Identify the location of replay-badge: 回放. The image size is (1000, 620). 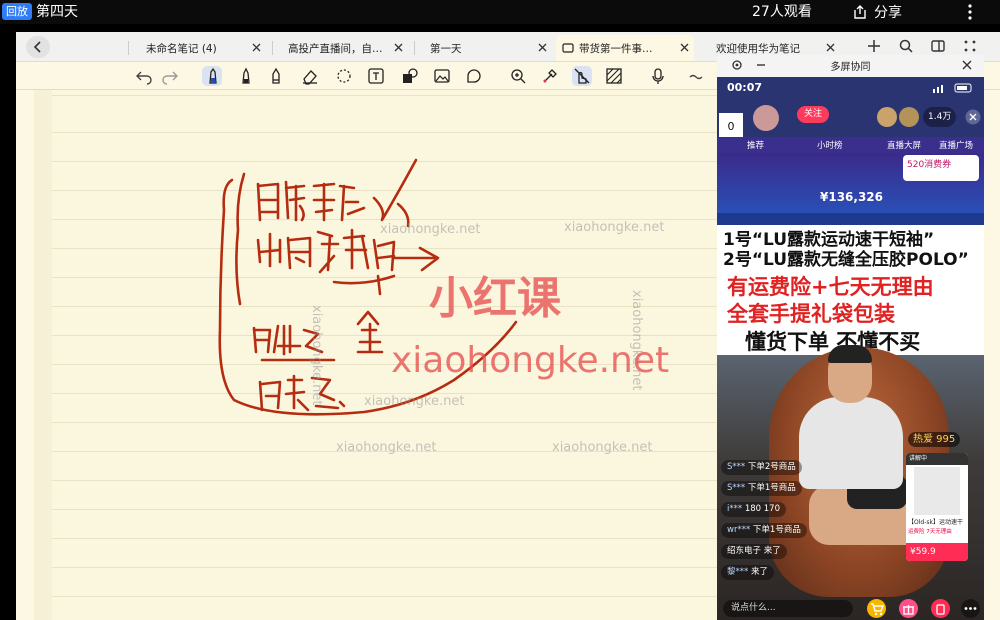
(17, 11).